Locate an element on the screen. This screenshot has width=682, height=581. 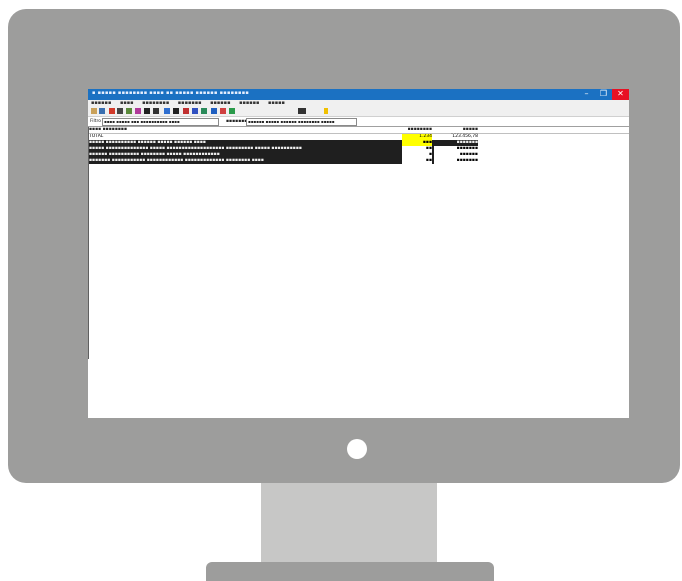
grid-icon is located at coordinates (204, 111).